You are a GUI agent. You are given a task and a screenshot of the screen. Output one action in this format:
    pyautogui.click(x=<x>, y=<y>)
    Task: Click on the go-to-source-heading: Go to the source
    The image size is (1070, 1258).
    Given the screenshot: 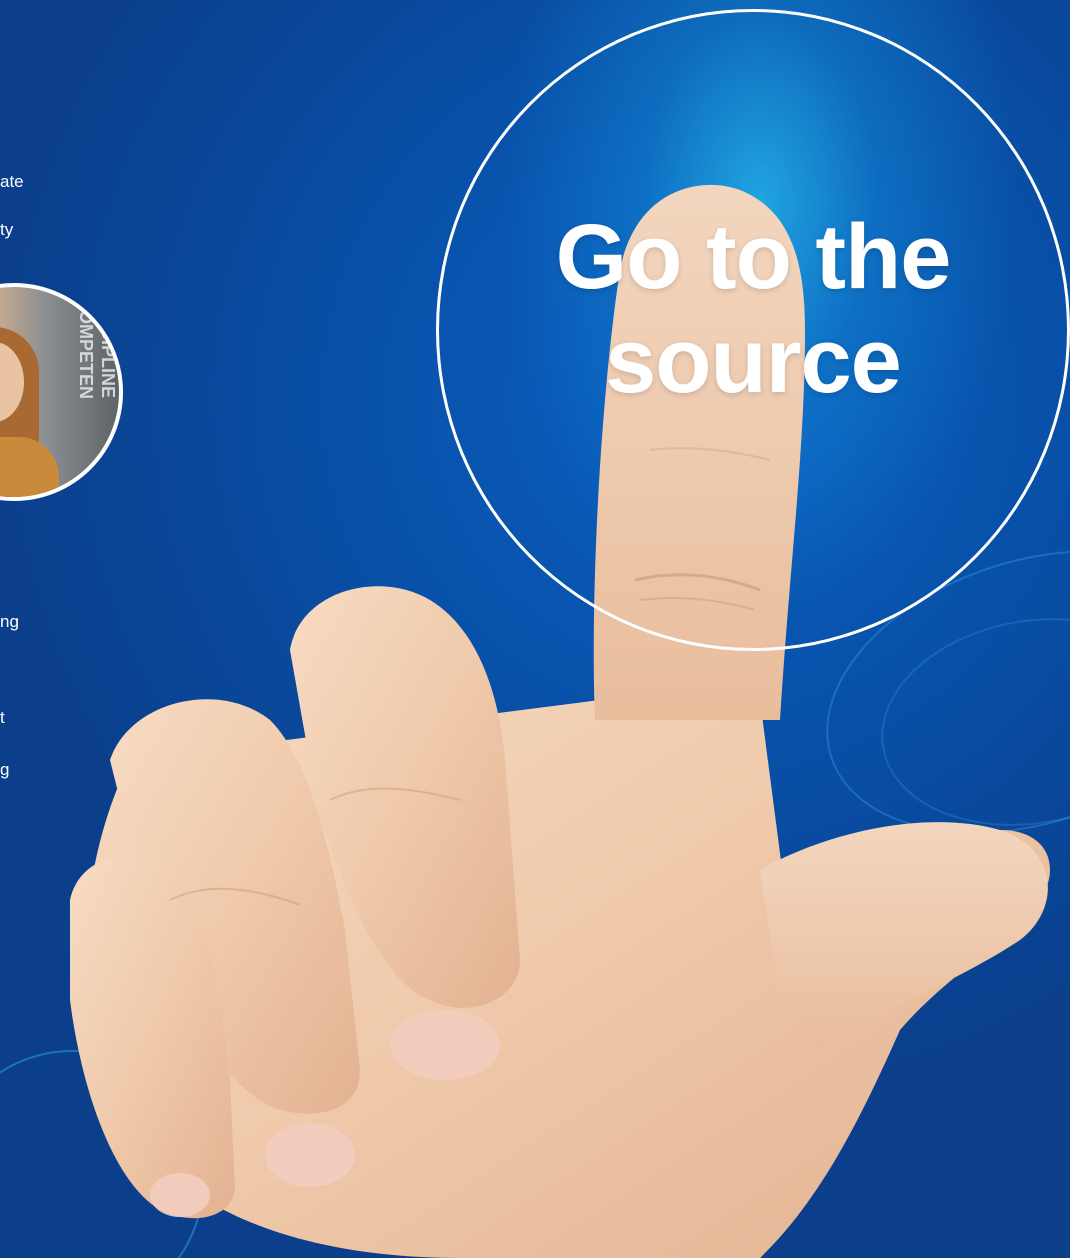 What is the action you would take?
    pyautogui.click(x=753, y=309)
    